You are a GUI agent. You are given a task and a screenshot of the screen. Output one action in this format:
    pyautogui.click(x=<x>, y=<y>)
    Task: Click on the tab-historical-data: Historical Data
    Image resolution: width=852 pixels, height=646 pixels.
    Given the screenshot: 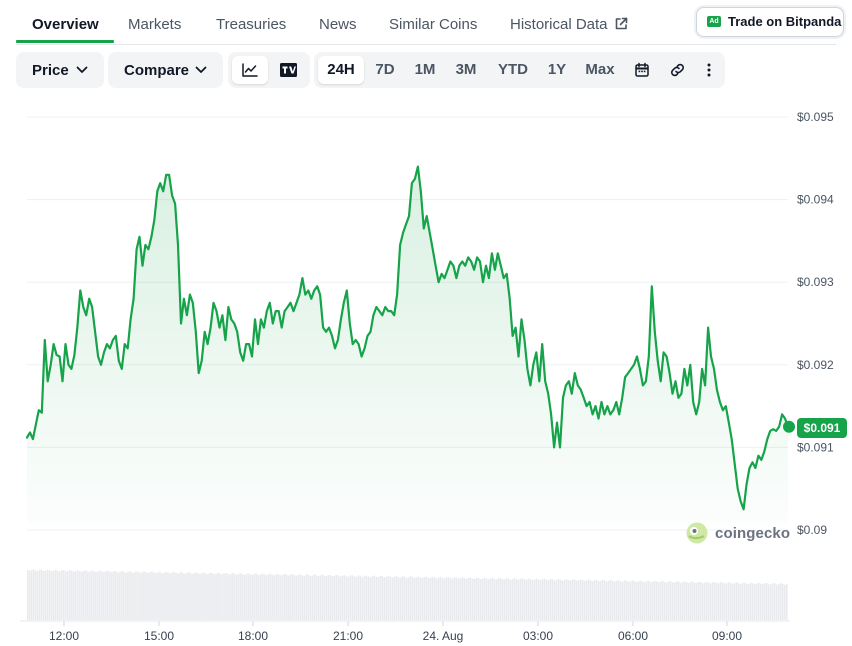 What is the action you would take?
    pyautogui.click(x=569, y=24)
    